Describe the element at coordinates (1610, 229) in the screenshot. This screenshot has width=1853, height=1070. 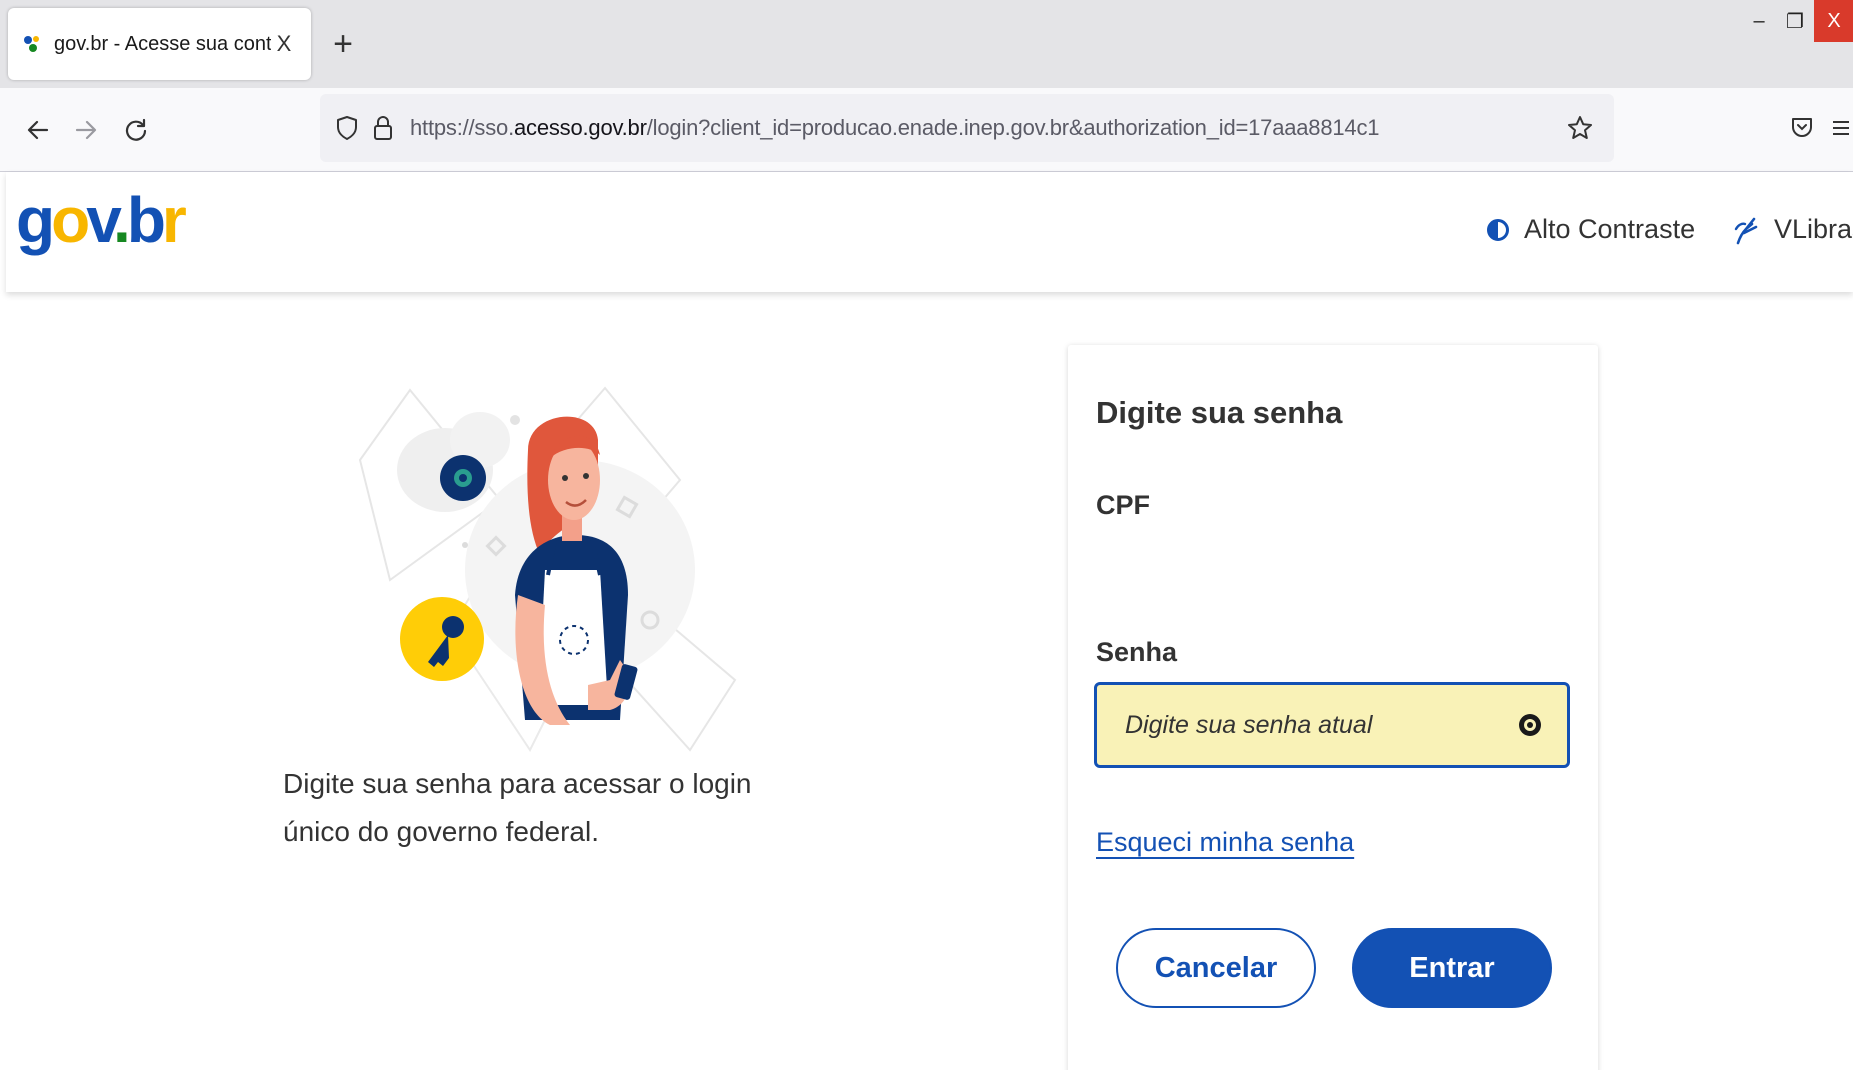
I see `high-contrast-label: Alto Contraste` at that location.